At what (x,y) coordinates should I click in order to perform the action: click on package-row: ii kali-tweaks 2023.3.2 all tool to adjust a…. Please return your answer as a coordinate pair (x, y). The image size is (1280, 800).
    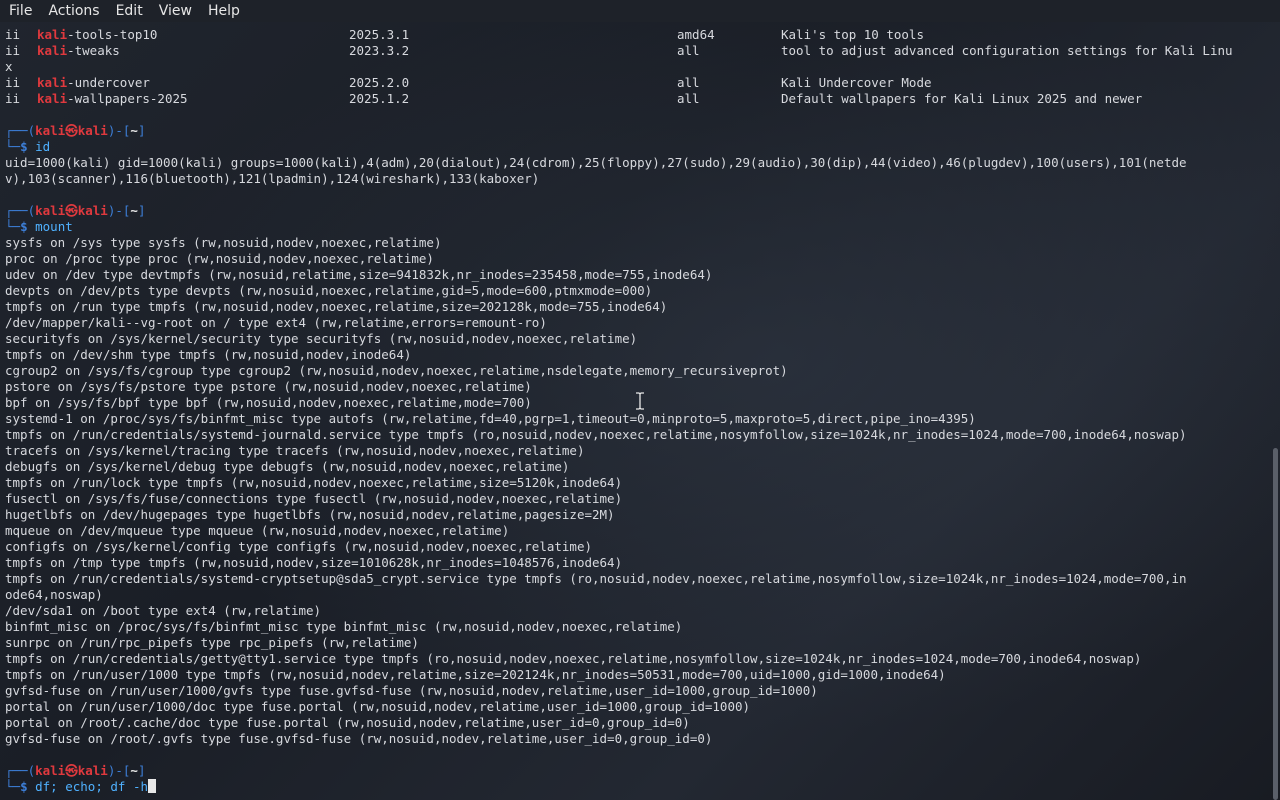
    Looking at the image, I should click on (619, 50).